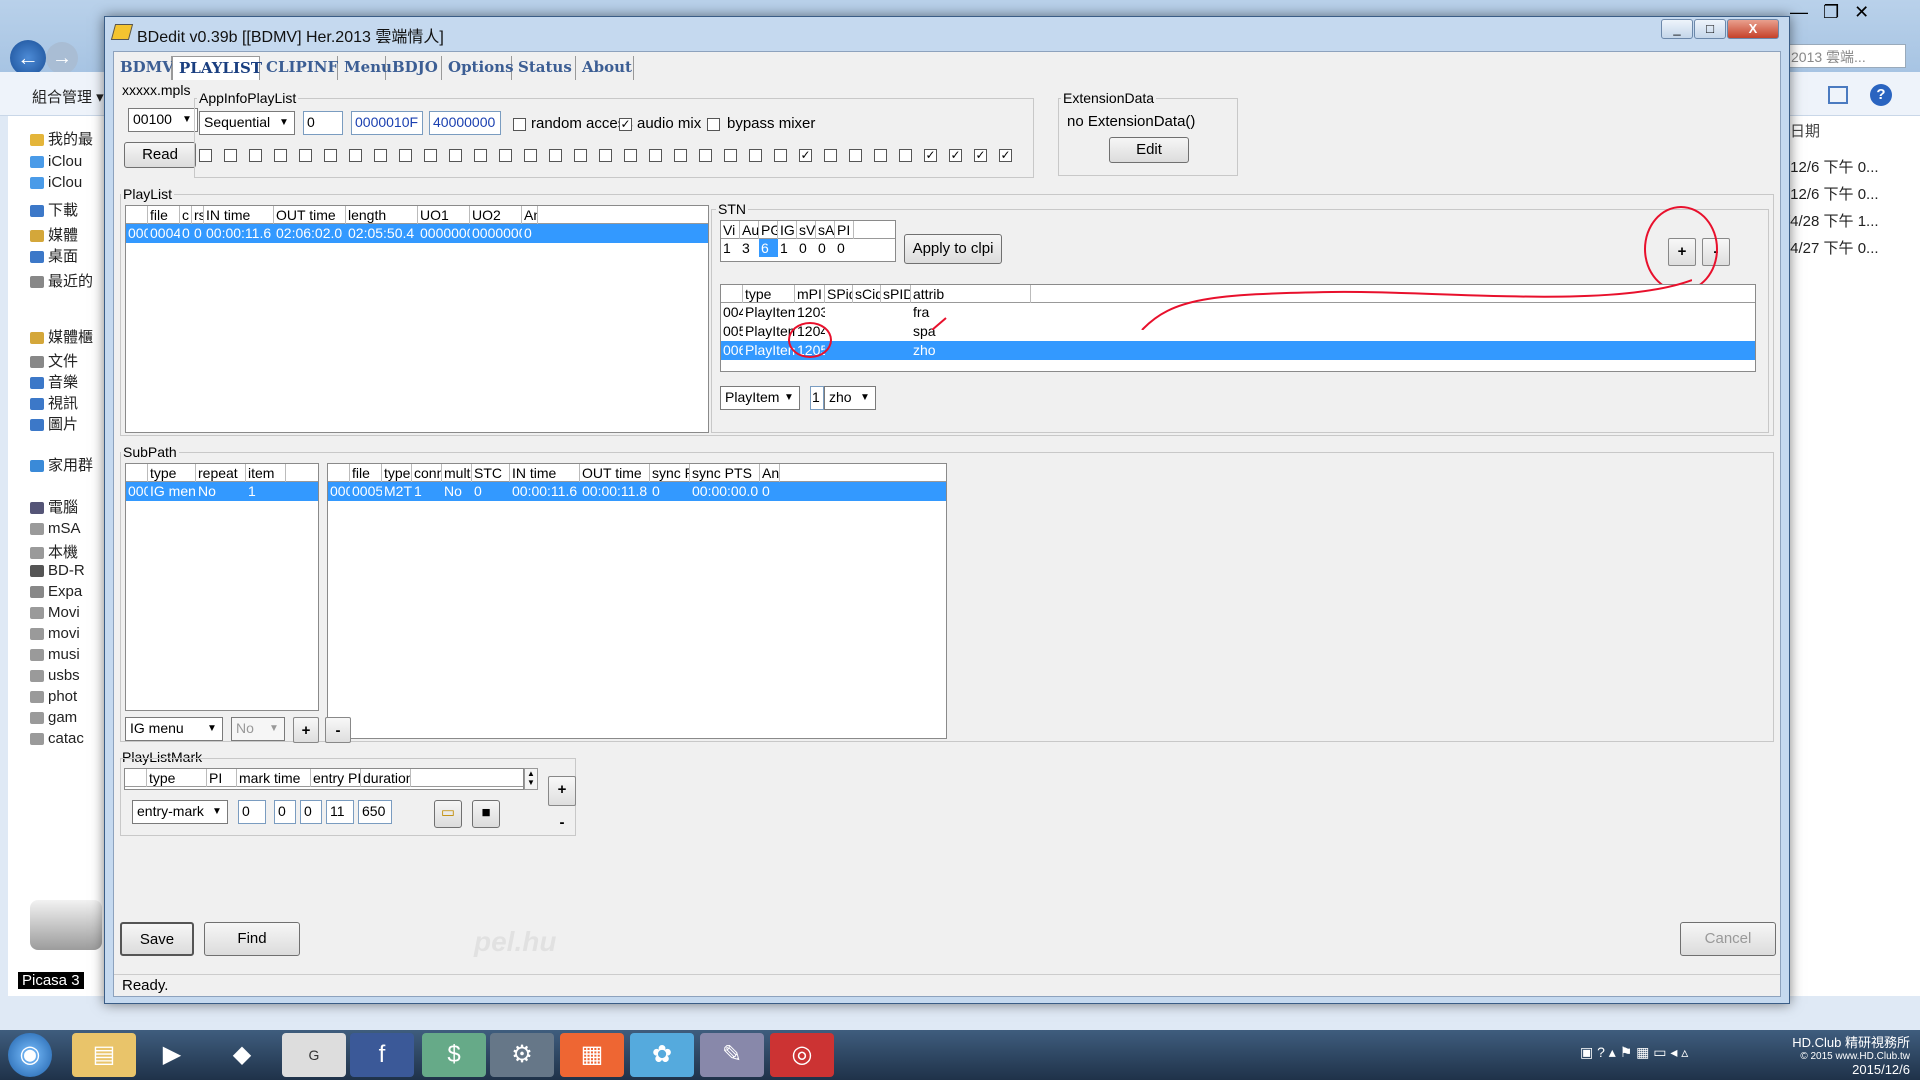  Describe the element at coordinates (1710, 29) in the screenshot. I see `maximize-button: □` at that location.